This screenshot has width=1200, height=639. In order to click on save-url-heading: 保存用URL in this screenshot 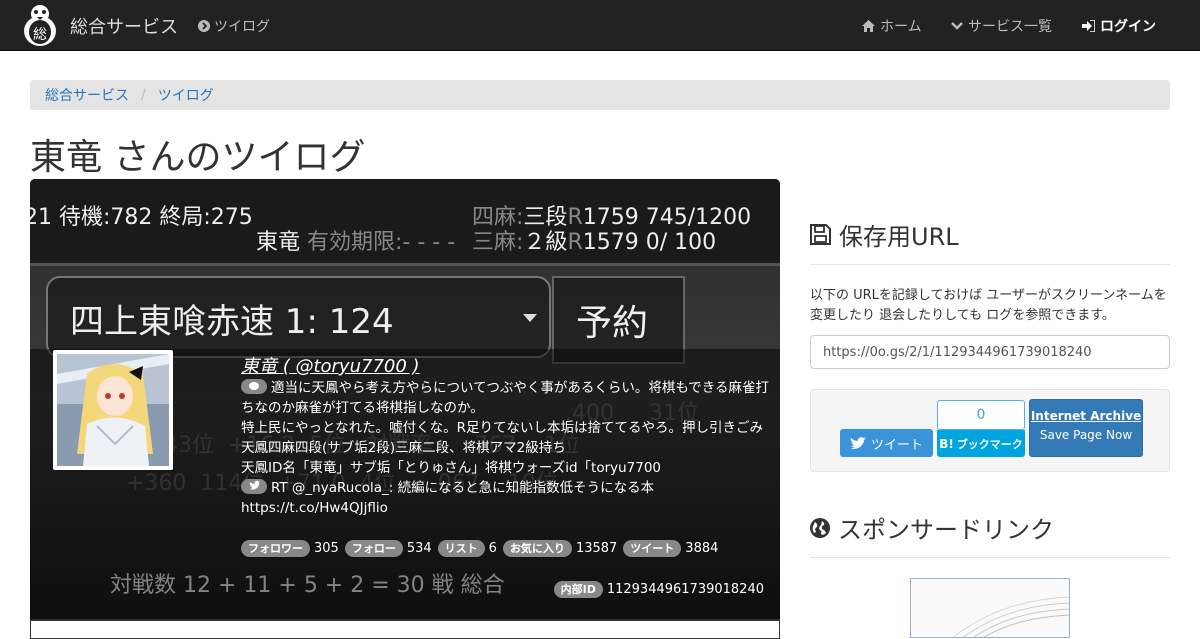, I will do `click(884, 234)`.